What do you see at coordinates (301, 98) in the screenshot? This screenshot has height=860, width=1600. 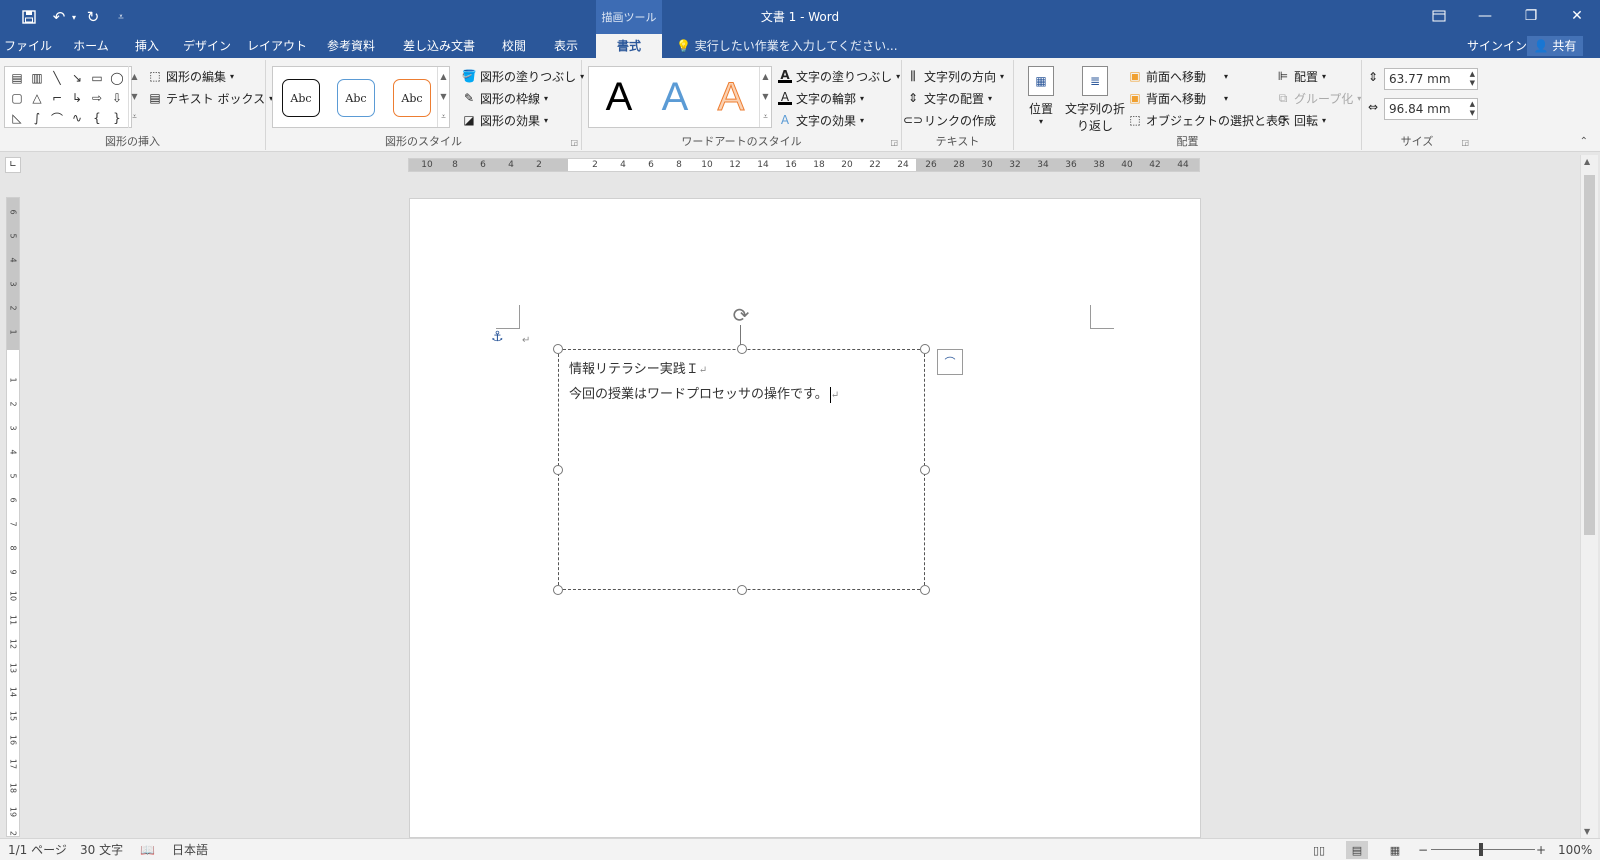 I see `shape-style-black: Abc` at bounding box center [301, 98].